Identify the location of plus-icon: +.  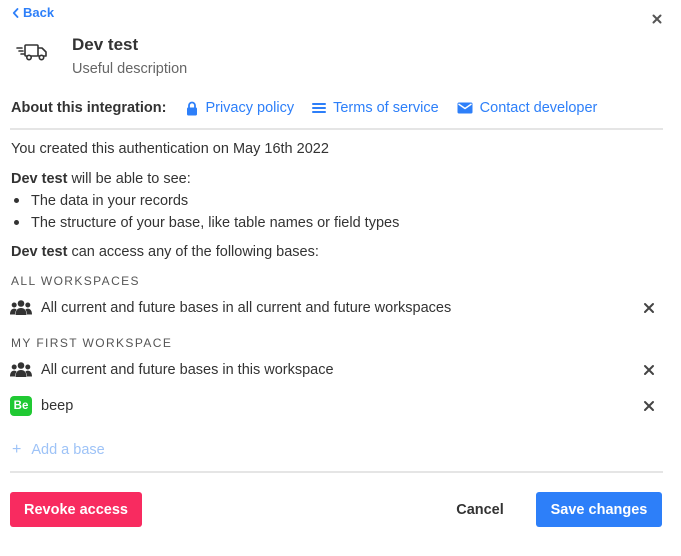
(17, 449).